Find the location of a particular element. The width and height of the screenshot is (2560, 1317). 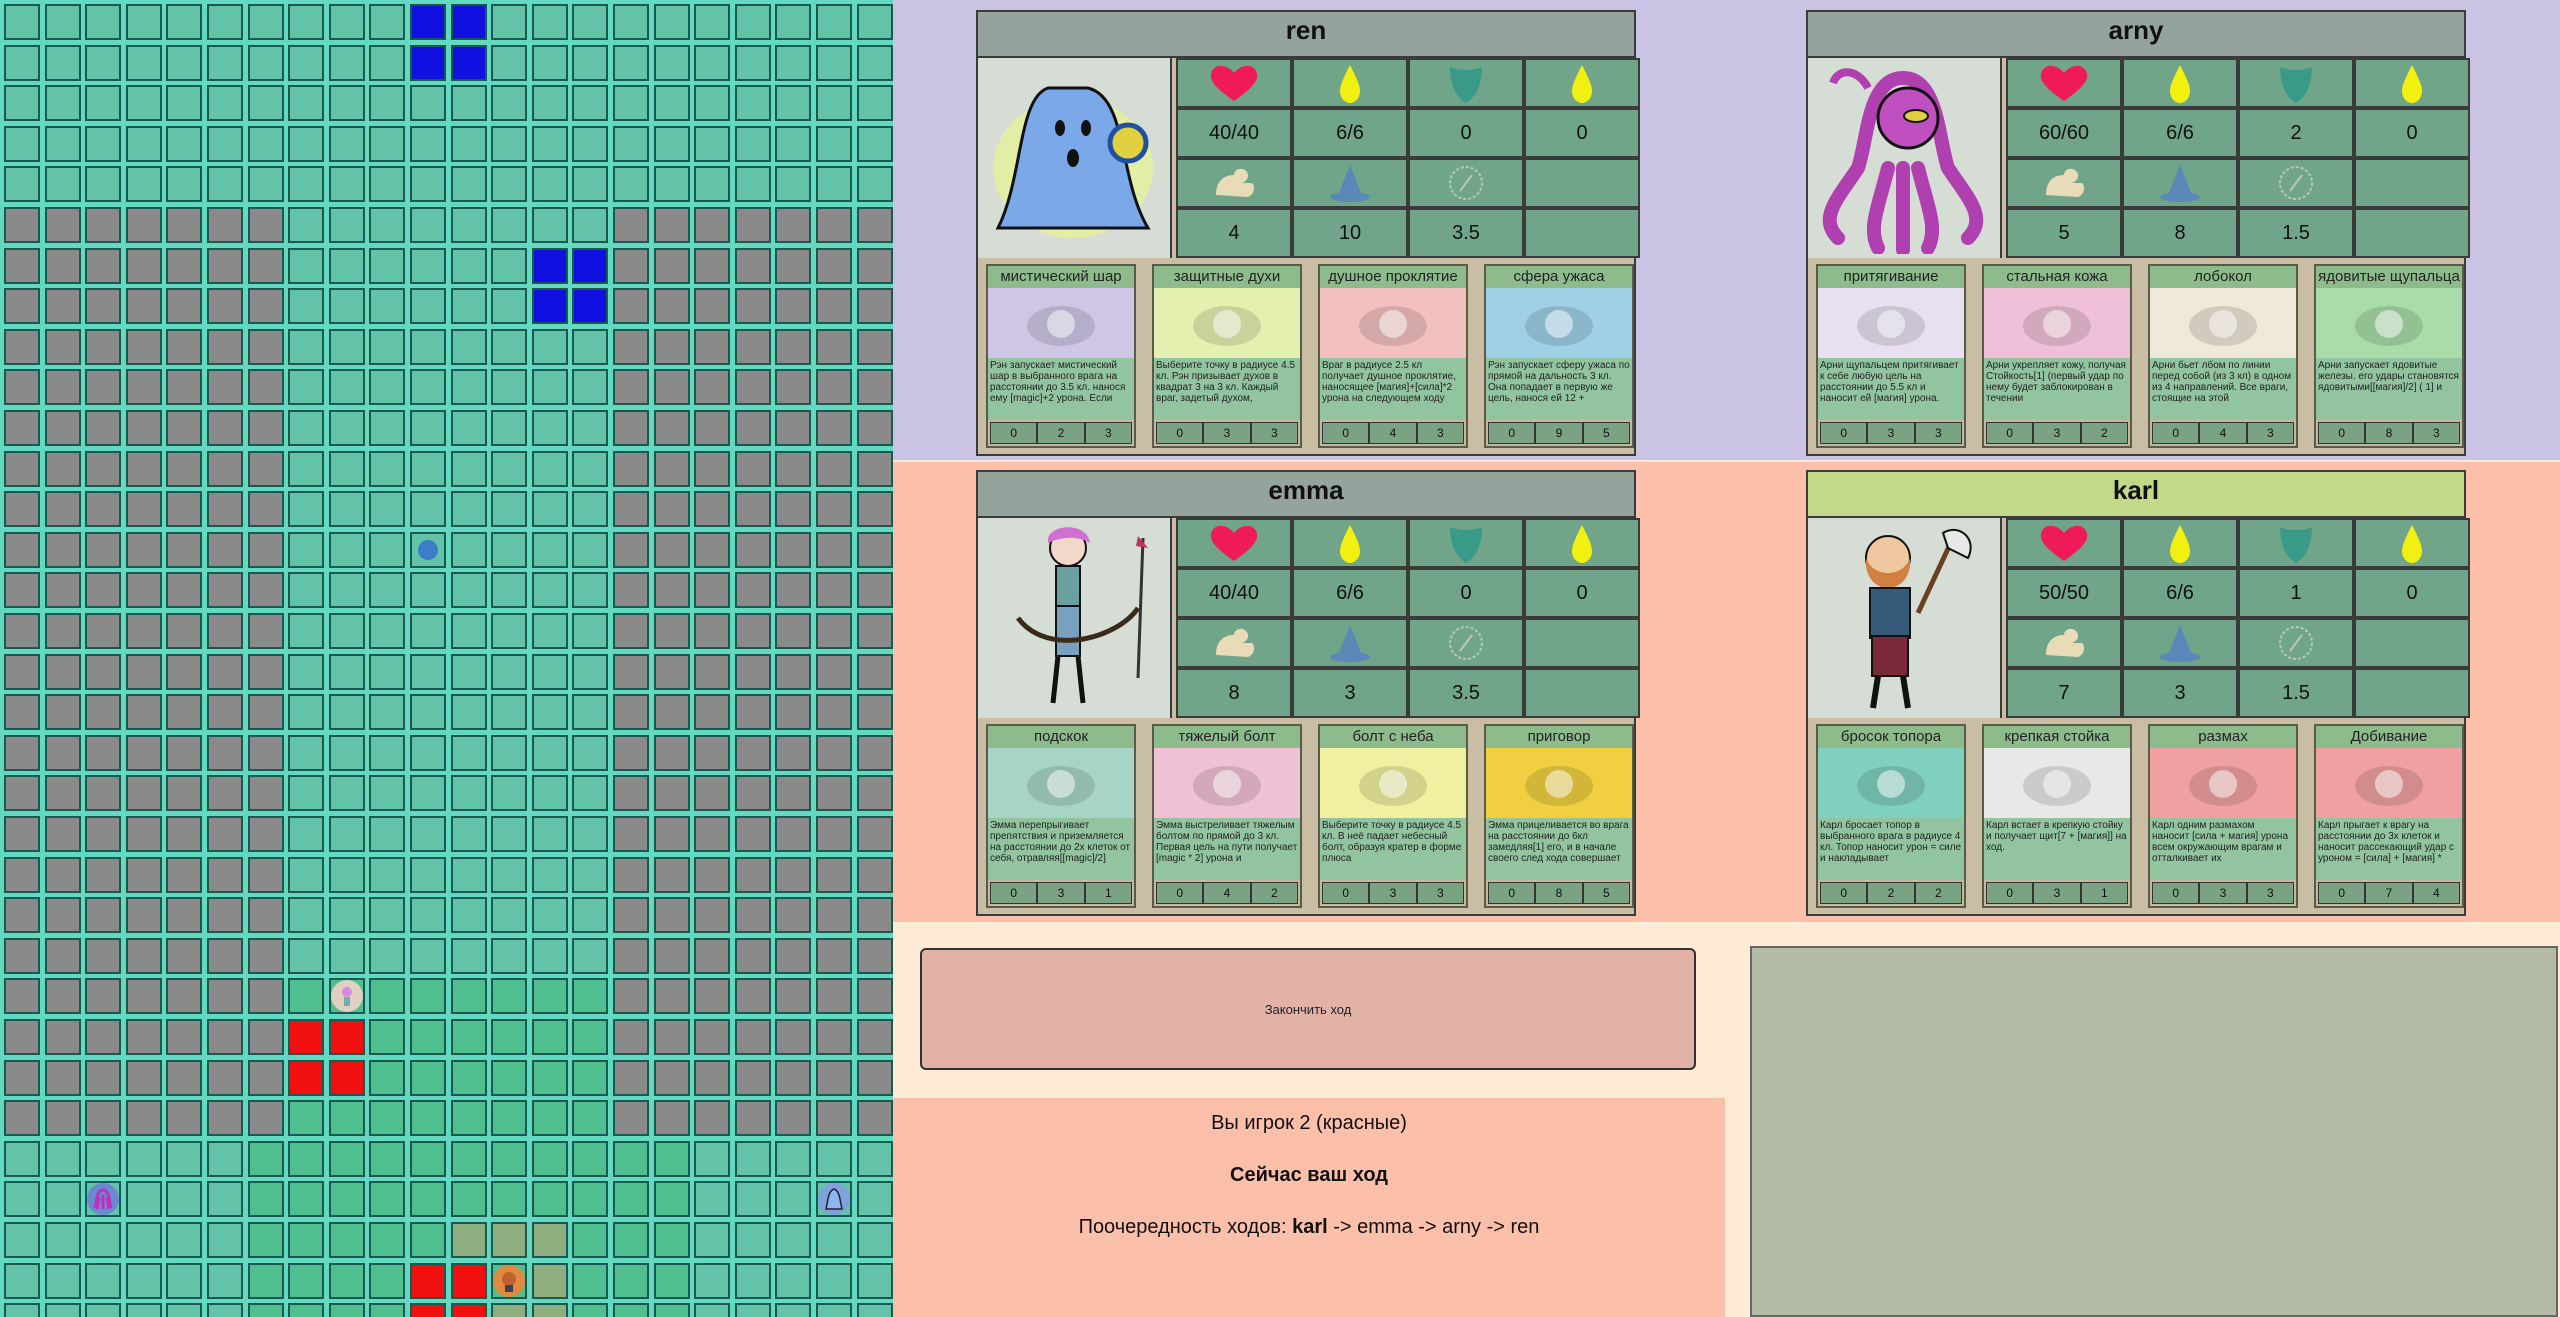

emma-token is located at coordinates (346, 996).